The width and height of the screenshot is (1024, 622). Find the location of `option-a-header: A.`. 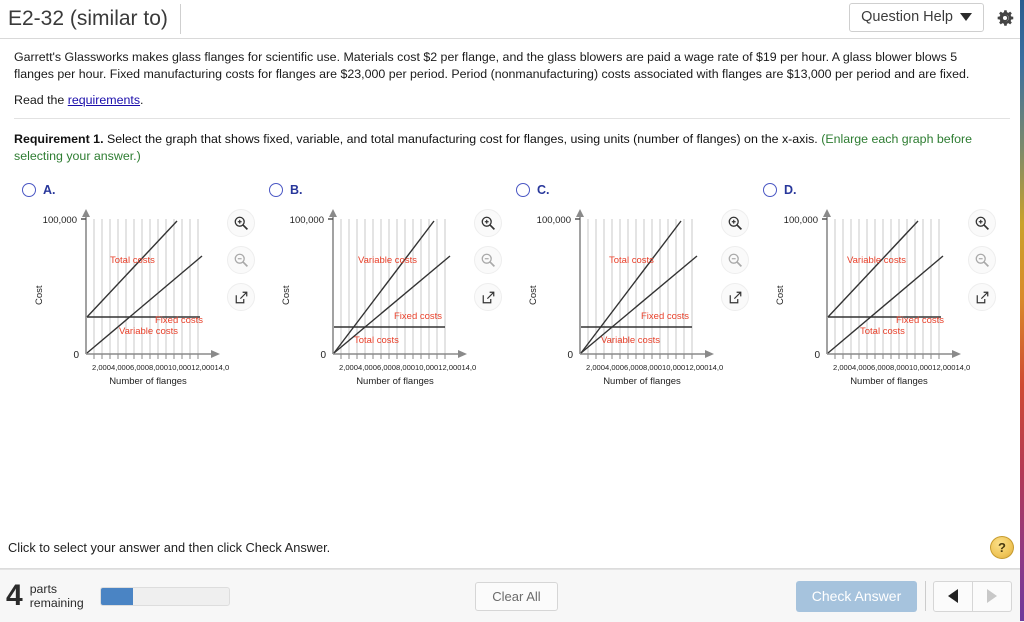

option-a-header: A. is located at coordinates (141, 190).